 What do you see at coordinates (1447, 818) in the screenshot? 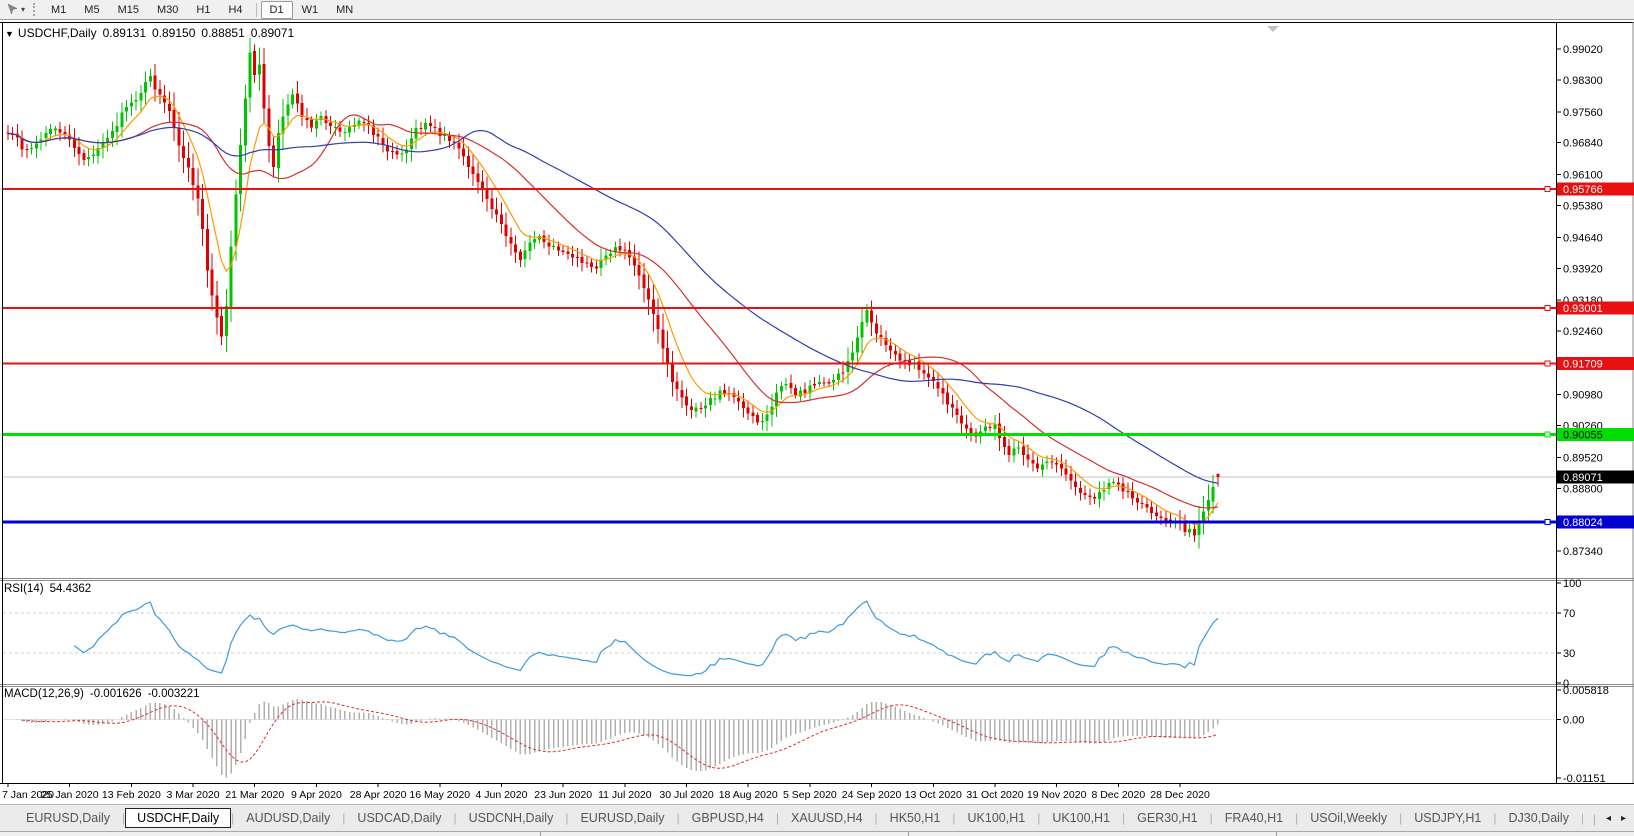
I see `tab-usdjpy-h1: USDJPY,H1` at bounding box center [1447, 818].